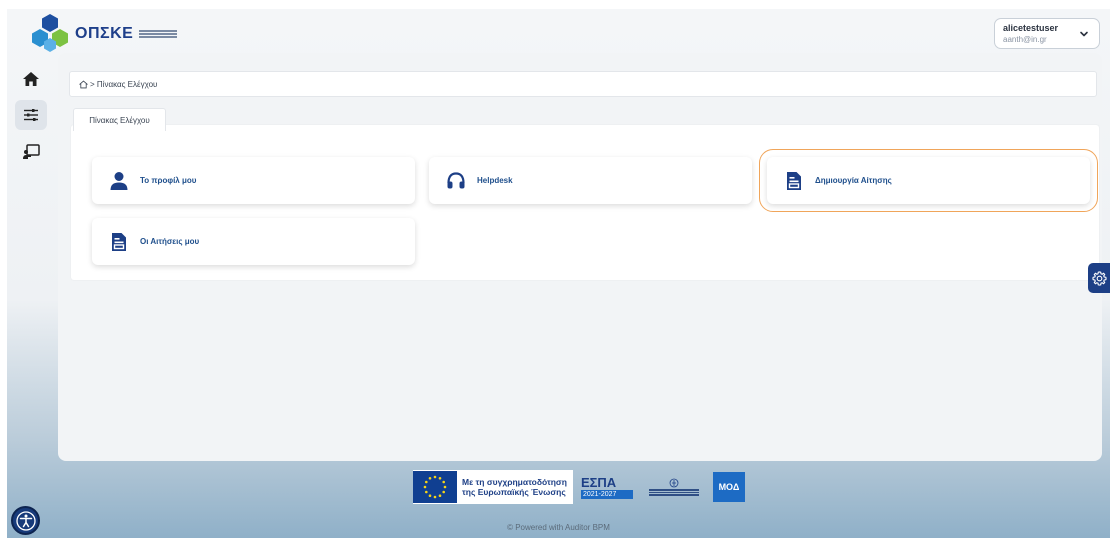 The width and height of the screenshot is (1110, 538). I want to click on home-icon, so click(31, 79).